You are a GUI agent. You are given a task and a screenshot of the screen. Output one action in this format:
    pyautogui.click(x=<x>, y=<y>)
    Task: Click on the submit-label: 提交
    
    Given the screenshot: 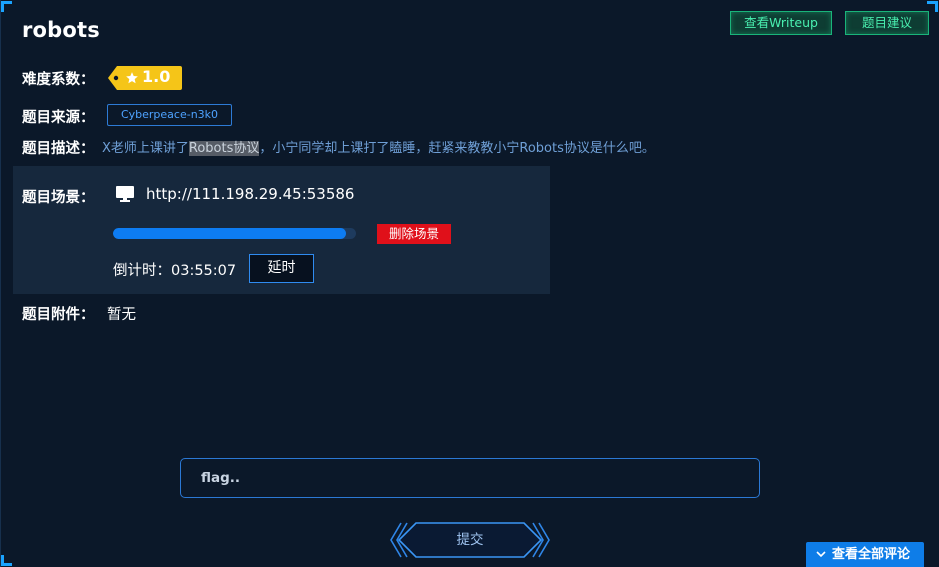 What is the action you would take?
    pyautogui.click(x=470, y=540)
    